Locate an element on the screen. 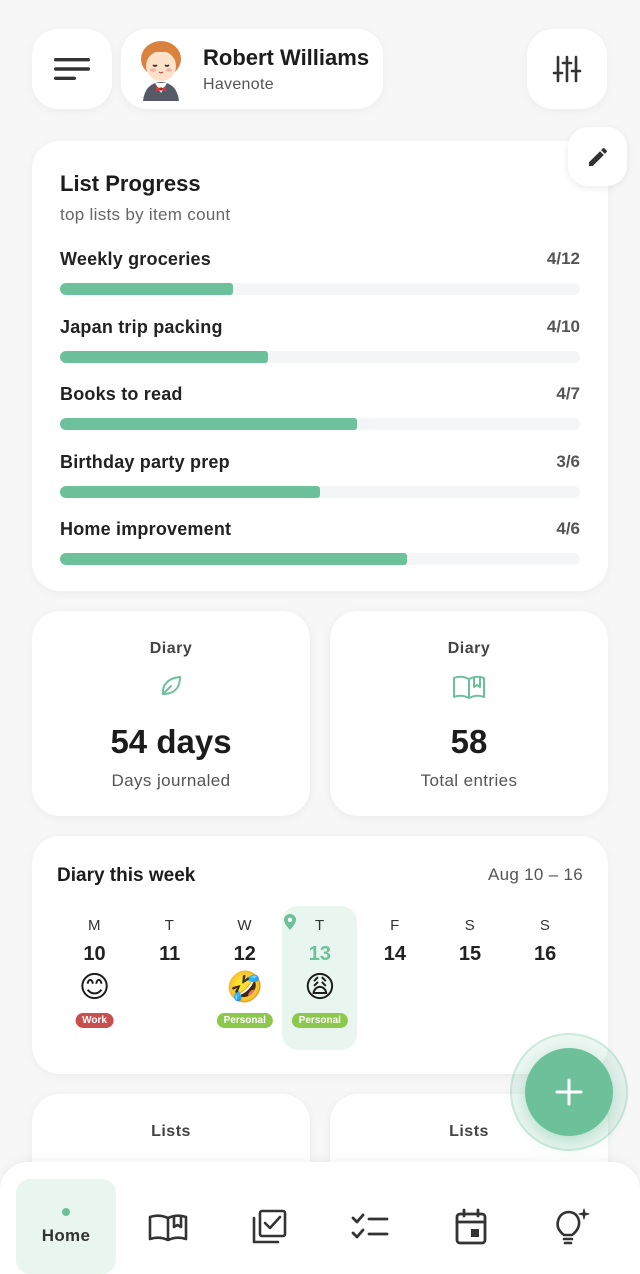 The image size is (640, 1274). day-number: 15 is located at coordinates (470, 954).